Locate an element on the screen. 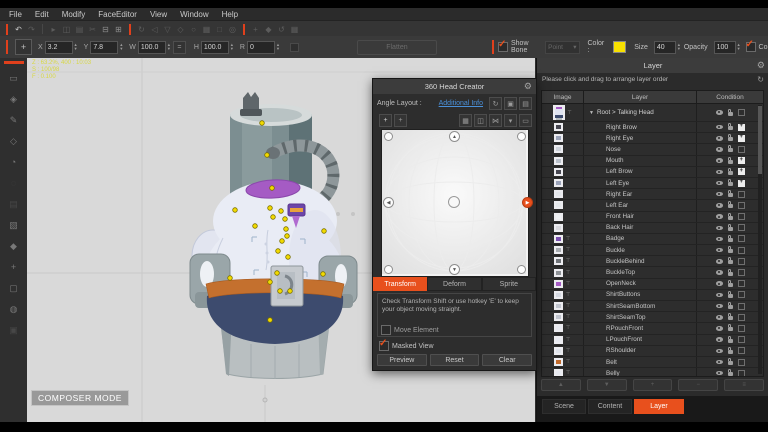  bottom-tab-layer: Layer is located at coordinates (659, 406).